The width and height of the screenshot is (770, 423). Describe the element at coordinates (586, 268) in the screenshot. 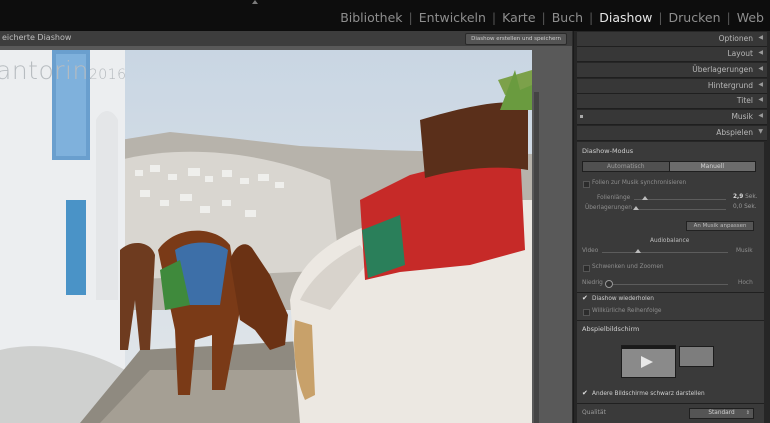

I see `pan-zoom-checkbox` at that location.